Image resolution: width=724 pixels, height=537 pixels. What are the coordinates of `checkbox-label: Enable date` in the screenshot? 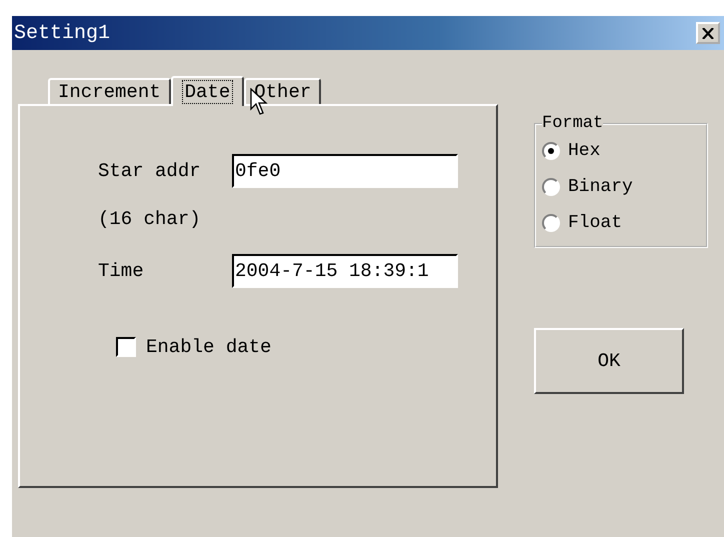 It's located at (209, 347).